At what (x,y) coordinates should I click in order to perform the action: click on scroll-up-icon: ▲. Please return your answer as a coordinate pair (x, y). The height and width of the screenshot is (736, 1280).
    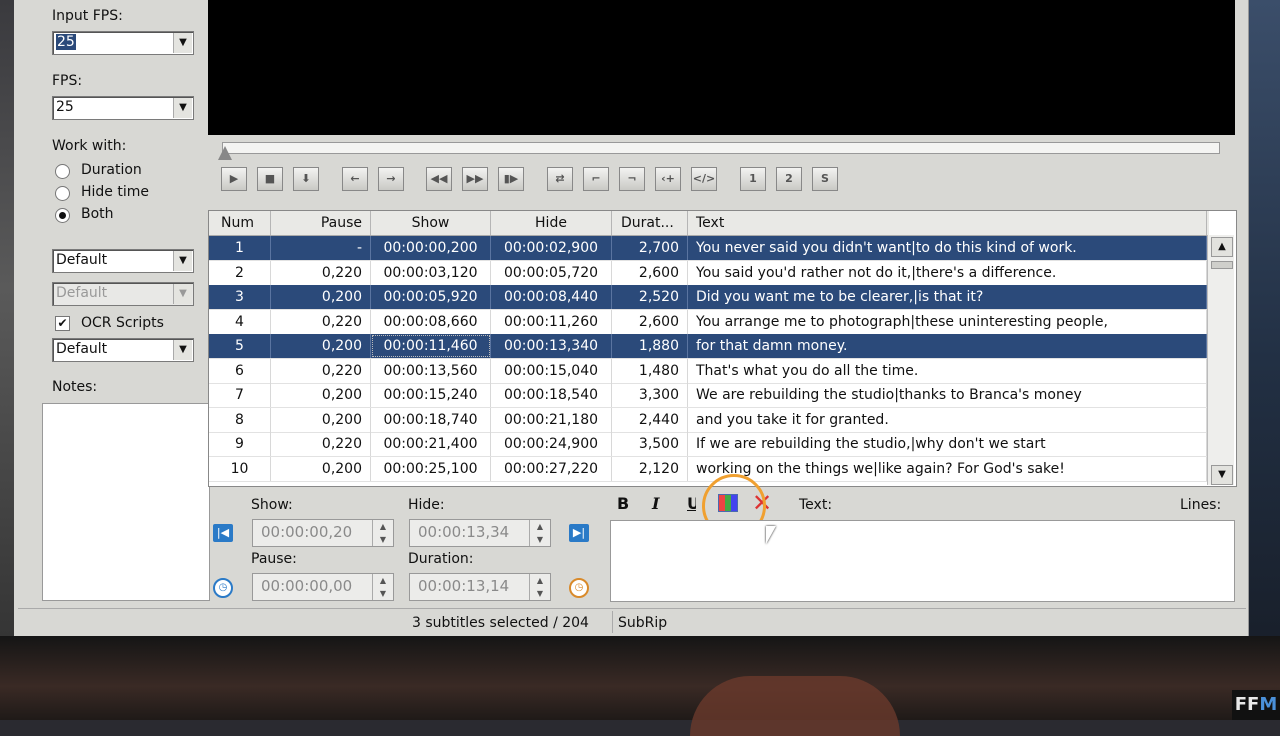
    Looking at the image, I should click on (1222, 247).